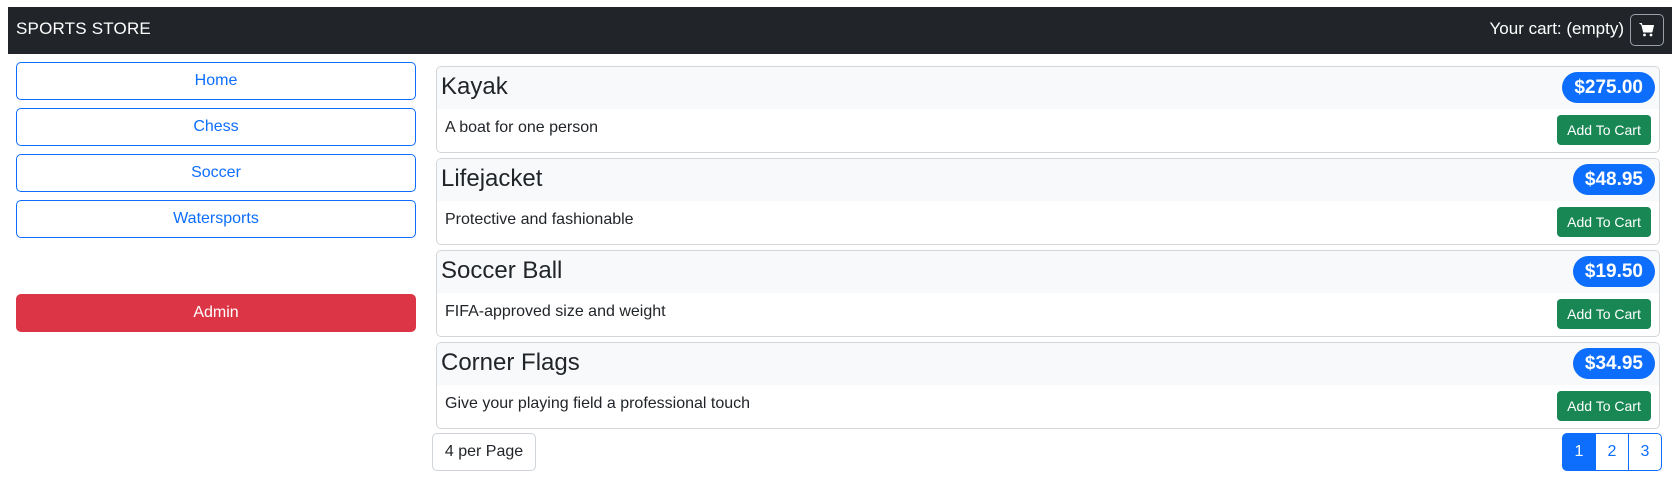  Describe the element at coordinates (216, 313) in the screenshot. I see `admin-button: Admin` at that location.